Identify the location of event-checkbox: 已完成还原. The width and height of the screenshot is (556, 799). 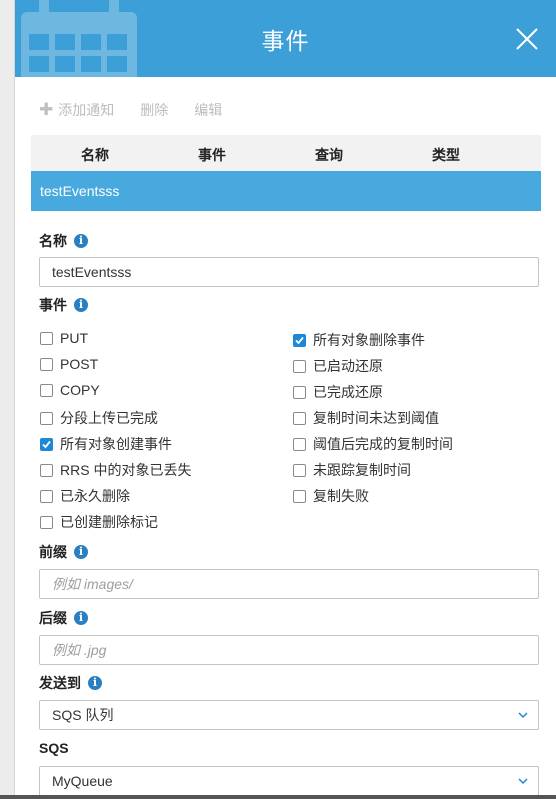
(338, 392).